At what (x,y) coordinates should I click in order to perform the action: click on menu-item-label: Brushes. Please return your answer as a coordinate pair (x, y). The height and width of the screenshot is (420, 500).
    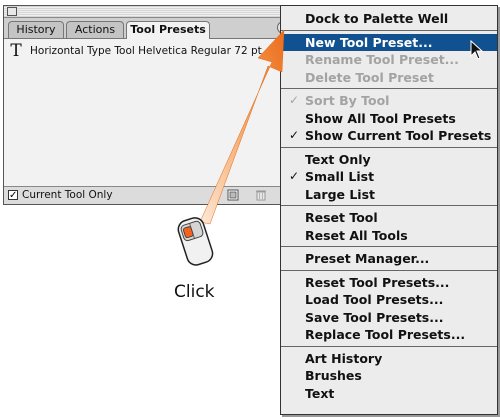
    Looking at the image, I should click on (333, 375).